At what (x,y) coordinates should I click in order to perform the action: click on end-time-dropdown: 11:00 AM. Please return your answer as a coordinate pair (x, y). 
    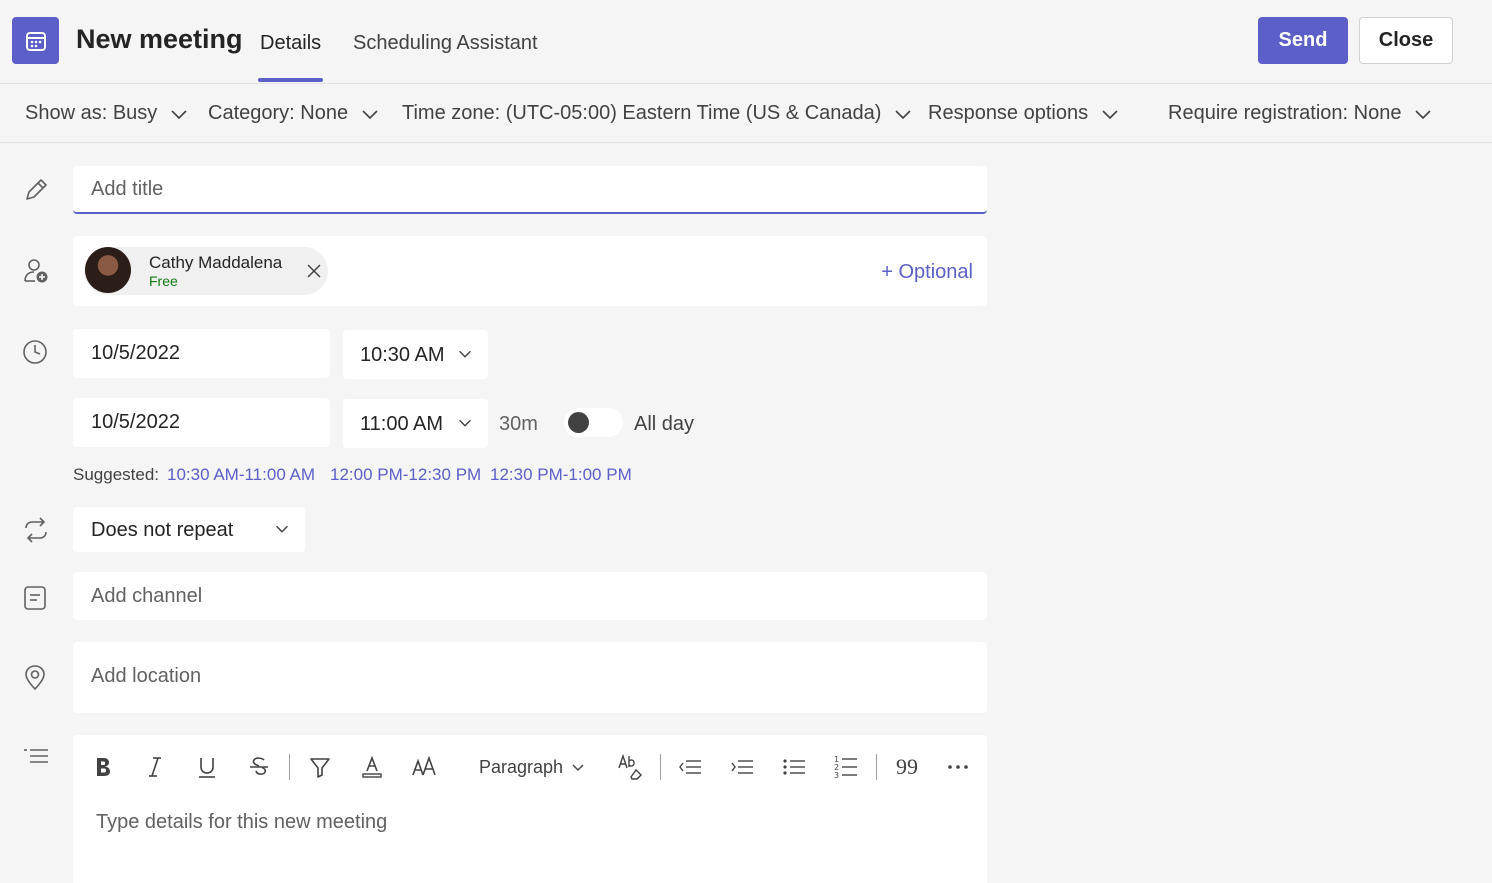
    Looking at the image, I should click on (415, 423).